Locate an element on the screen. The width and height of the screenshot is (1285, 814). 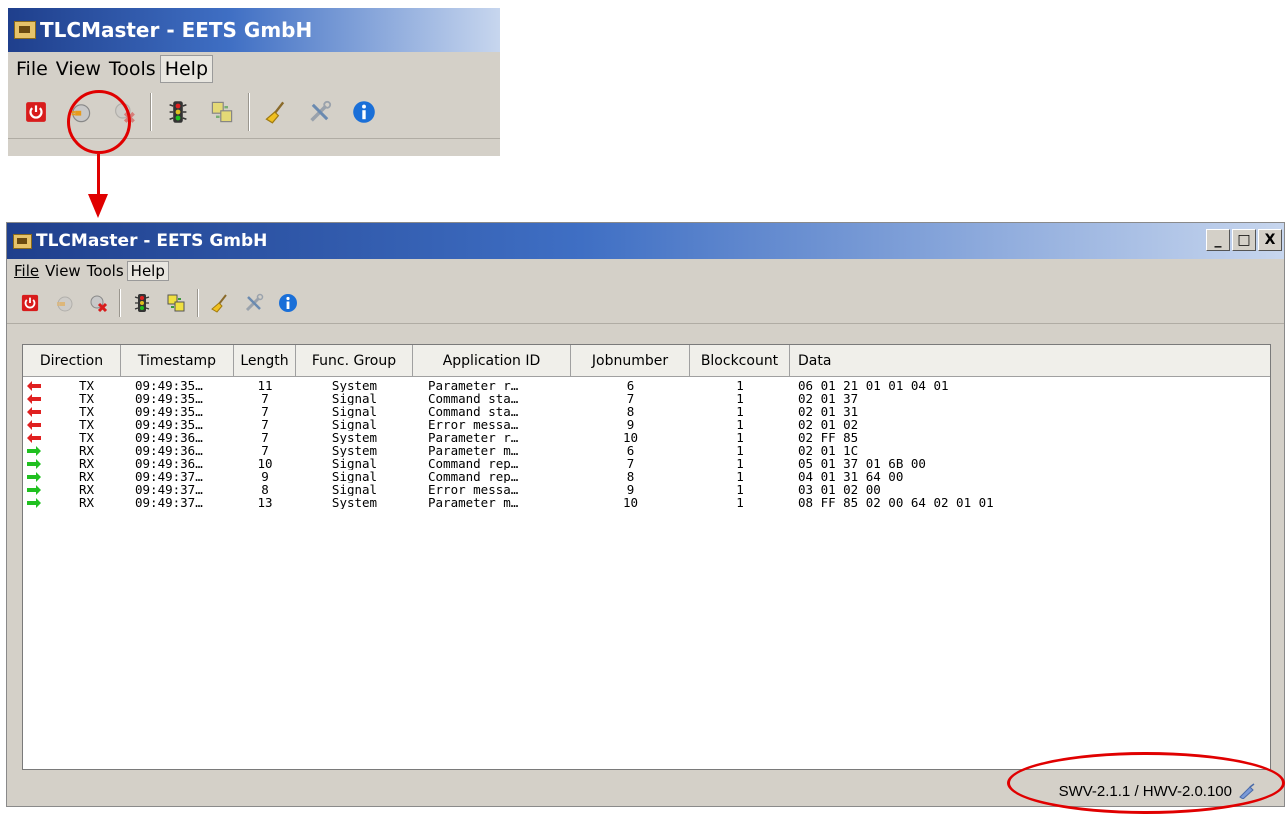
zoomed-window-title: TLCMaster - EETS GmbH is located at coordinates (176, 30).